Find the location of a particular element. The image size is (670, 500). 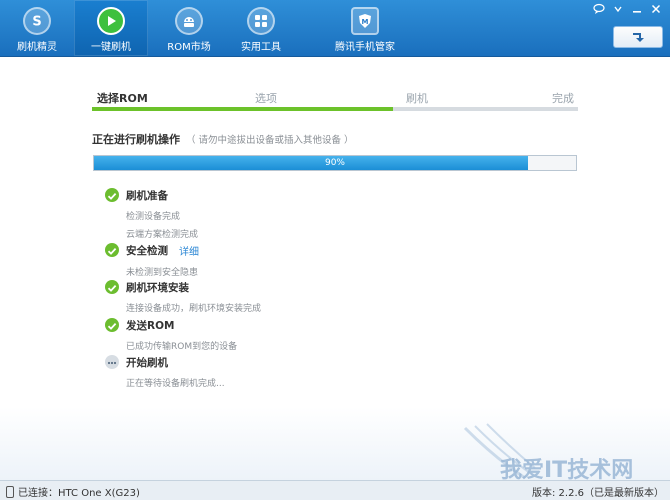

operation-header: 正在进行刷机操作 （ 请勿中途拔出设备或插入其他设备 ） is located at coordinates (223, 139).